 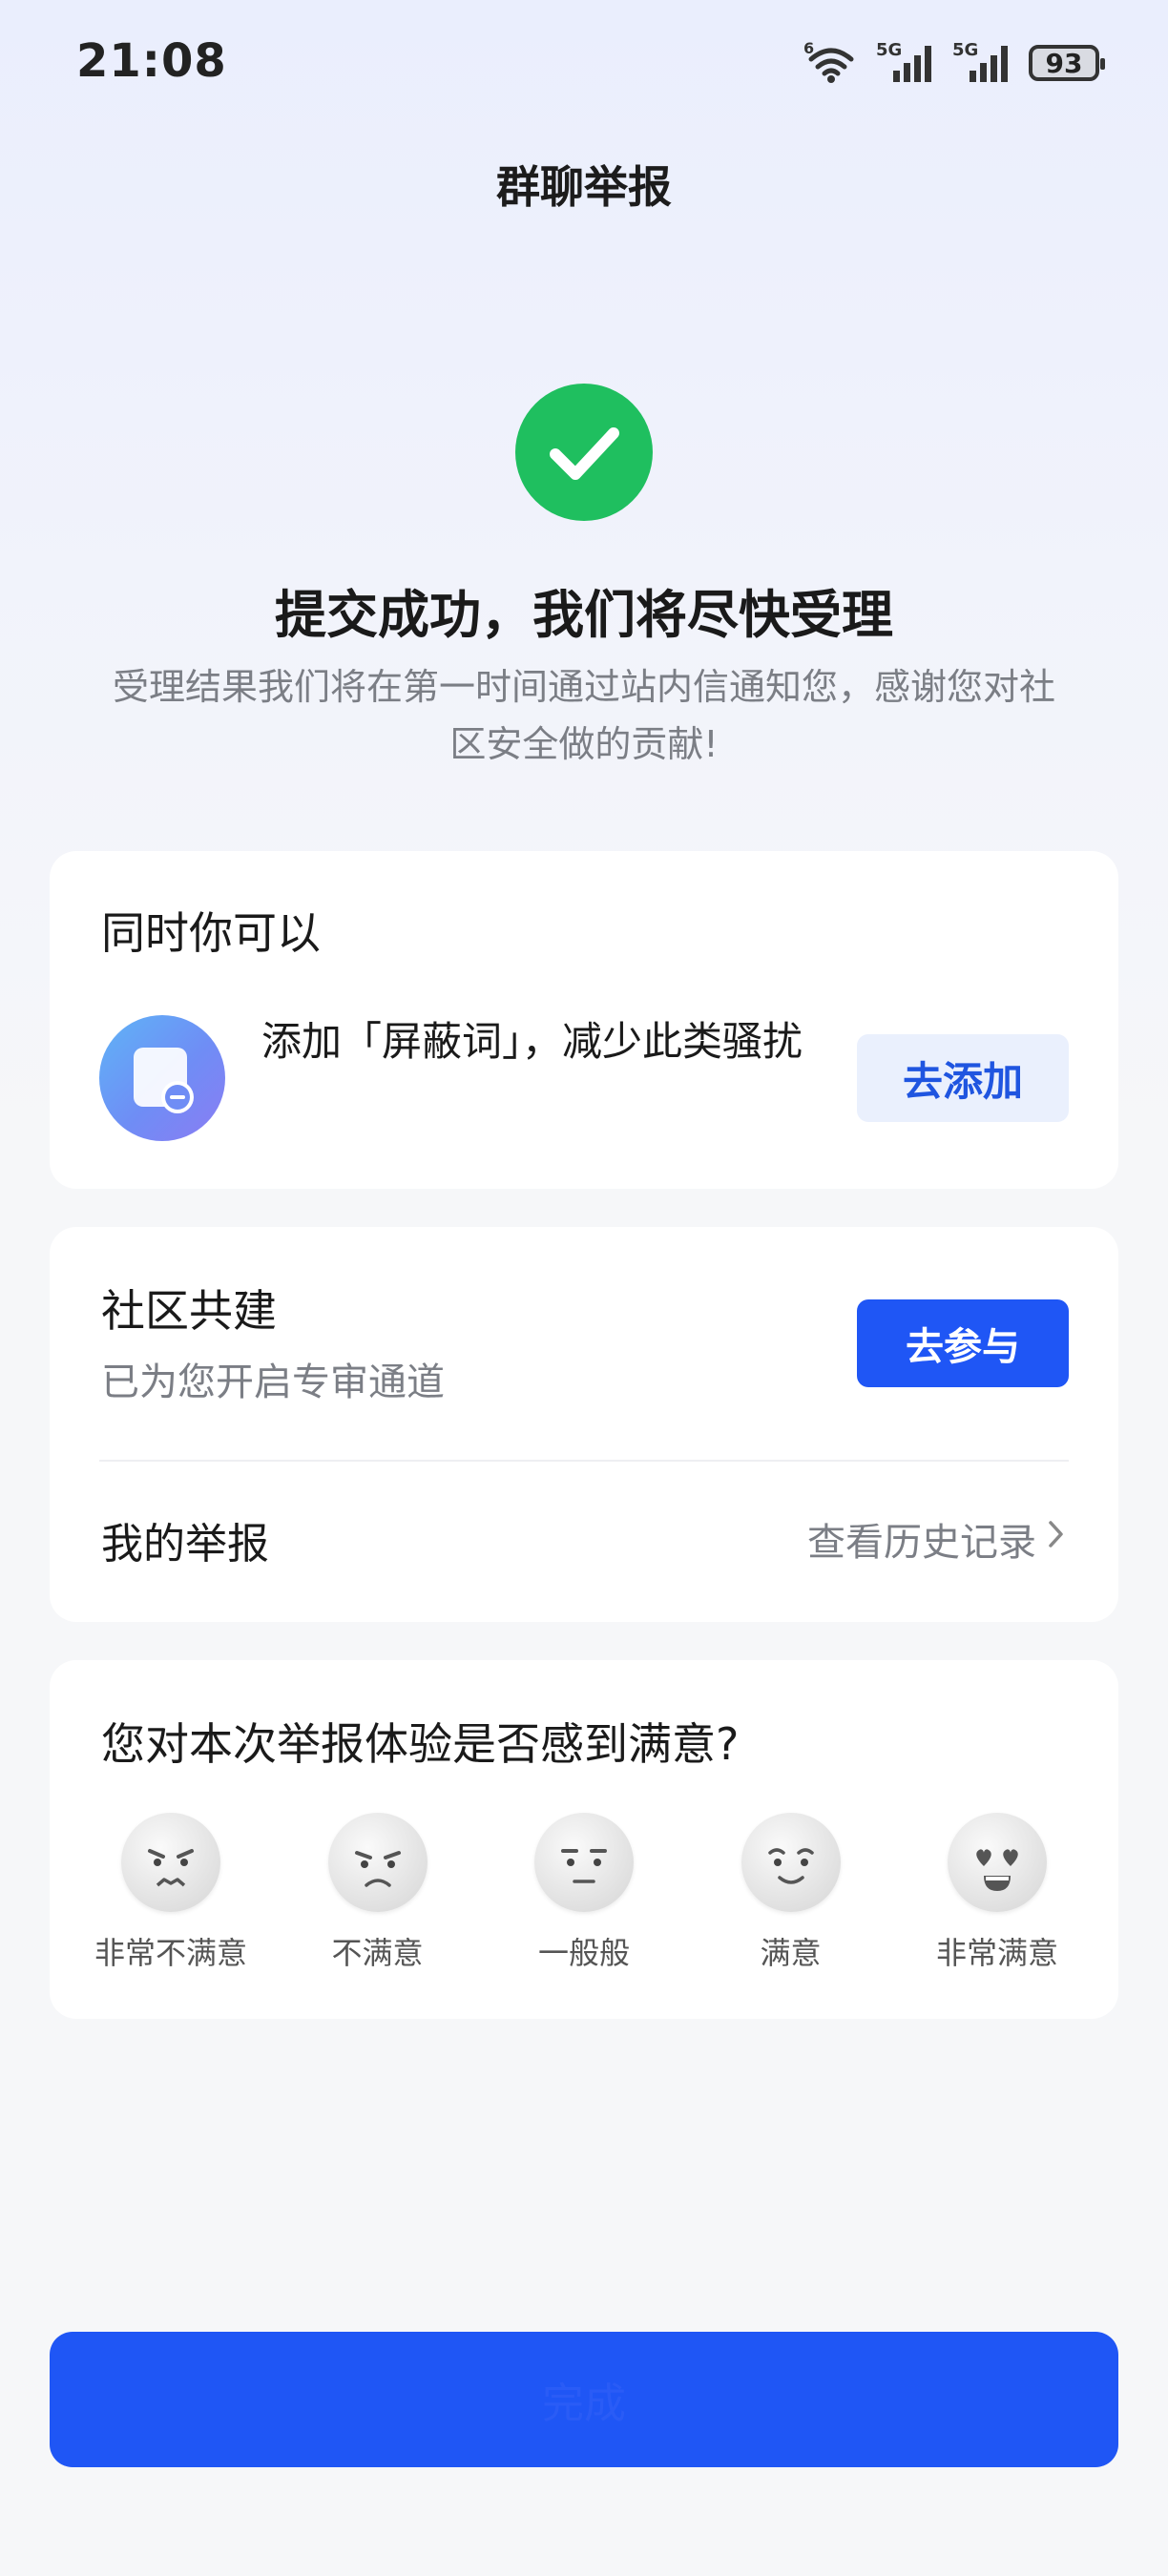 I want to click on battery-icon: 93, so click(x=1067, y=63).